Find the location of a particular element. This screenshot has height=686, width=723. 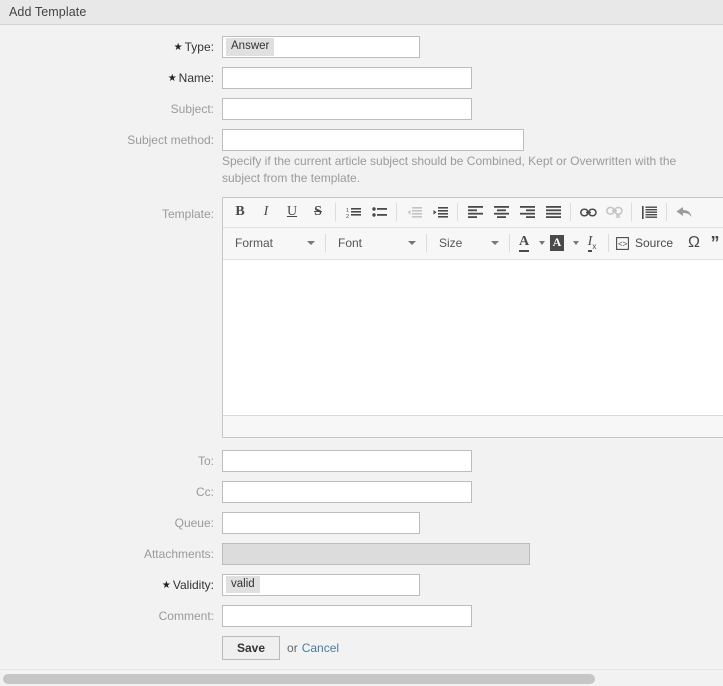

source-icon: <> is located at coordinates (622, 243).